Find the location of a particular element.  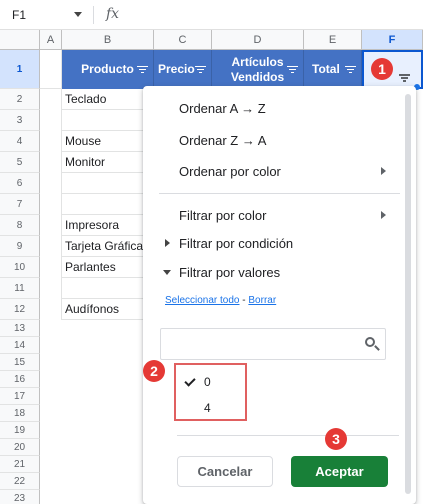

formula-divider is located at coordinates (93, 15).